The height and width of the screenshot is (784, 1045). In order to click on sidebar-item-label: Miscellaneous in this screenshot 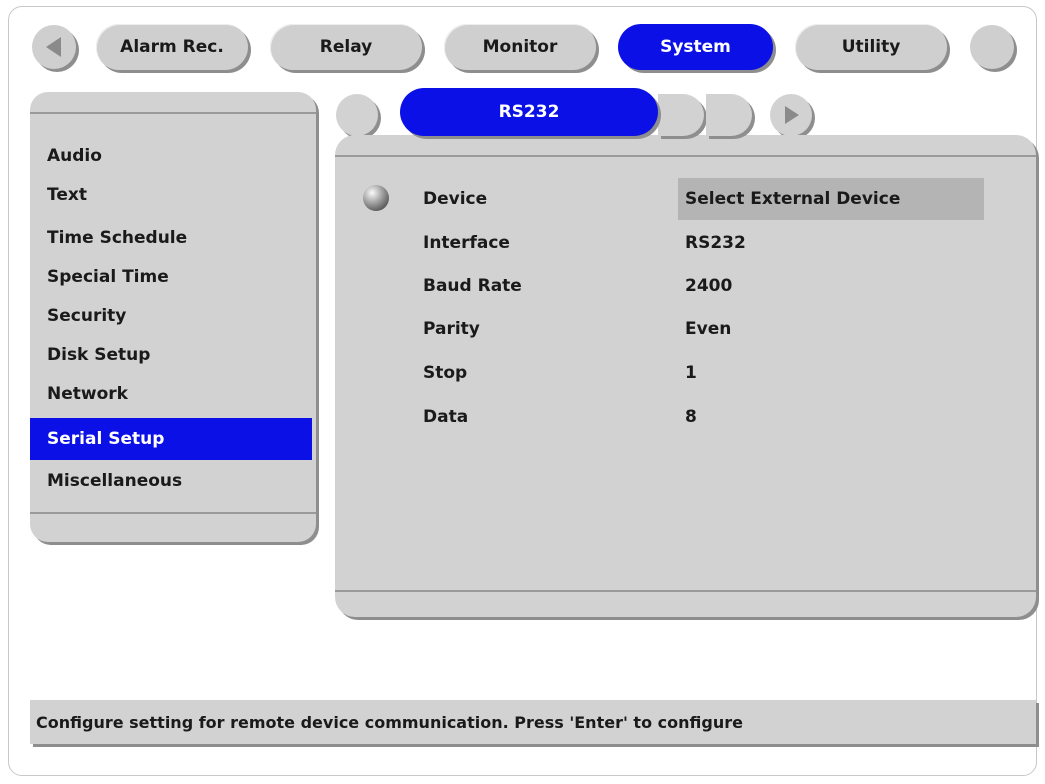, I will do `click(115, 481)`.